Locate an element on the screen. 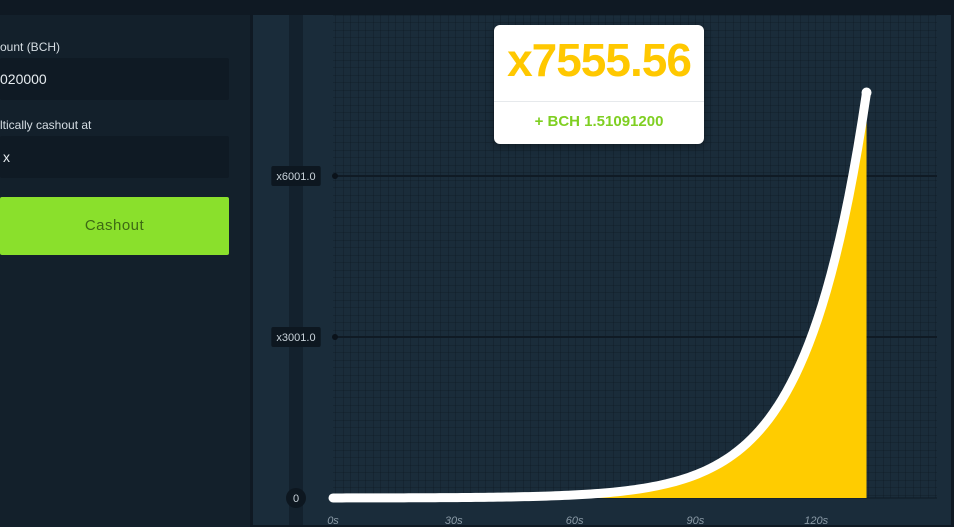 This screenshot has height=527, width=954. bet-amount-value: 020000 is located at coordinates (23, 79).